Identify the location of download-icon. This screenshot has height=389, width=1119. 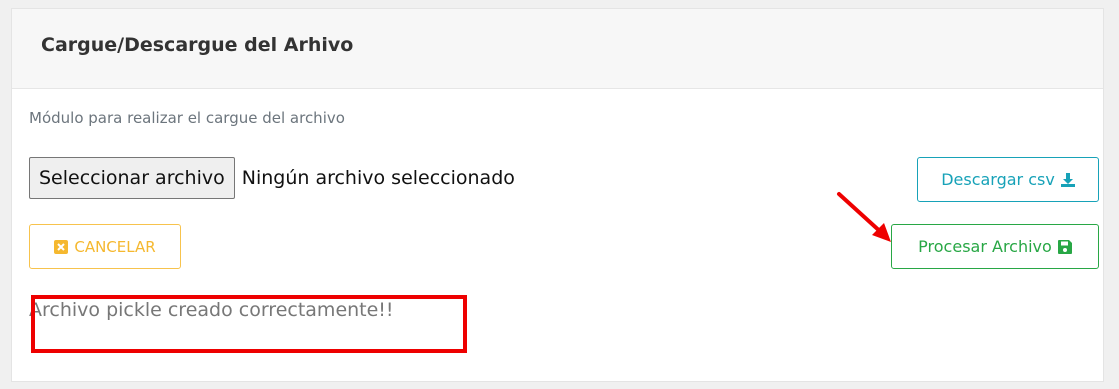
(1067, 179).